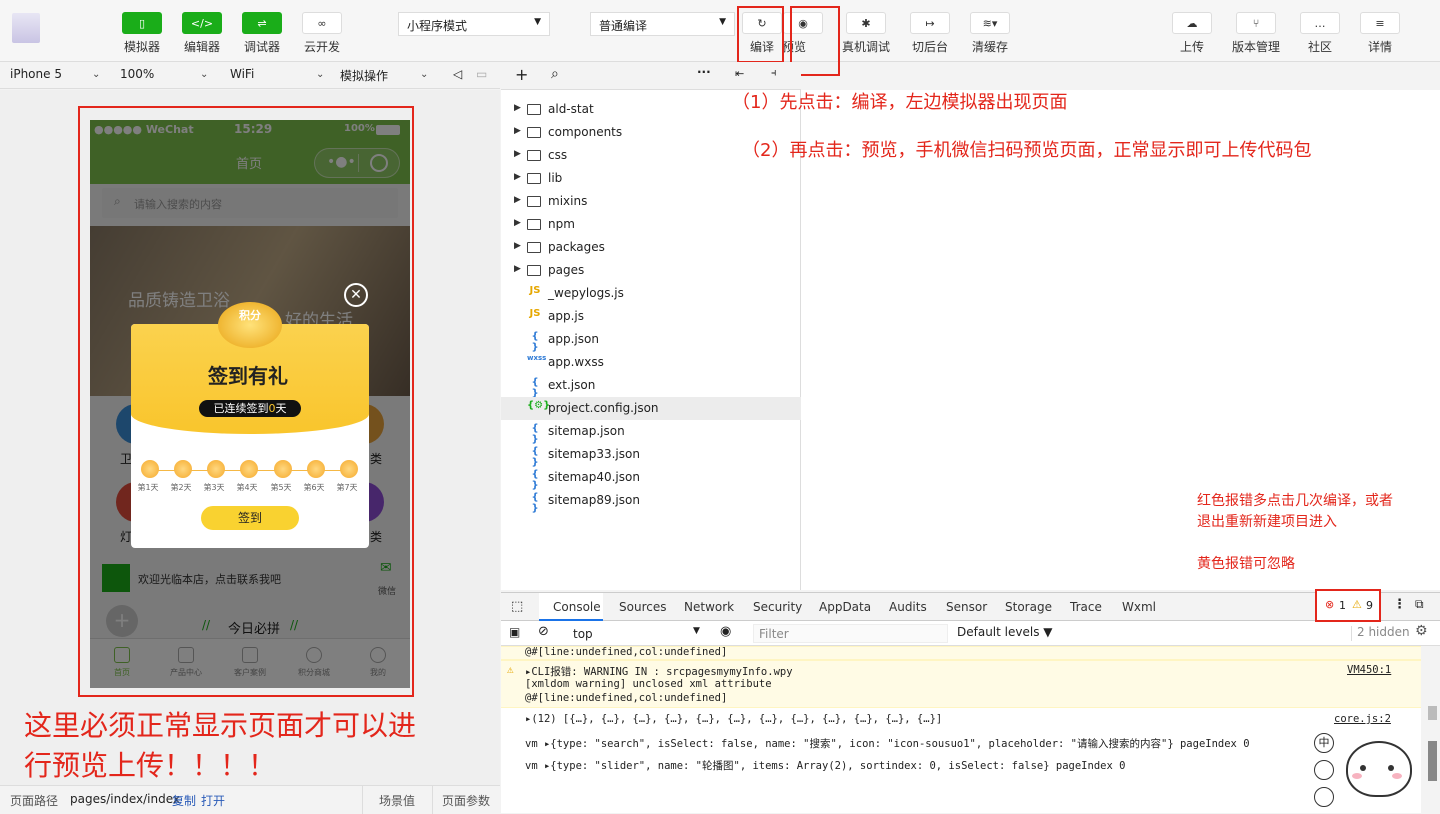 This screenshot has width=1440, height=814. Describe the element at coordinates (514, 632) in the screenshot. I see `sidebar-toggle-icon: ▣` at that location.